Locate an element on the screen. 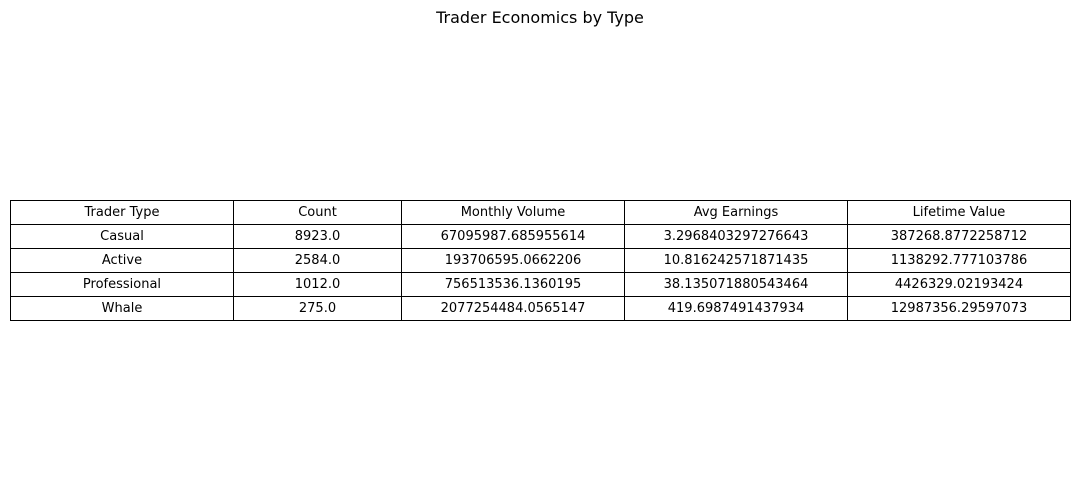  table-cell-count: 275.0 is located at coordinates (317, 308).